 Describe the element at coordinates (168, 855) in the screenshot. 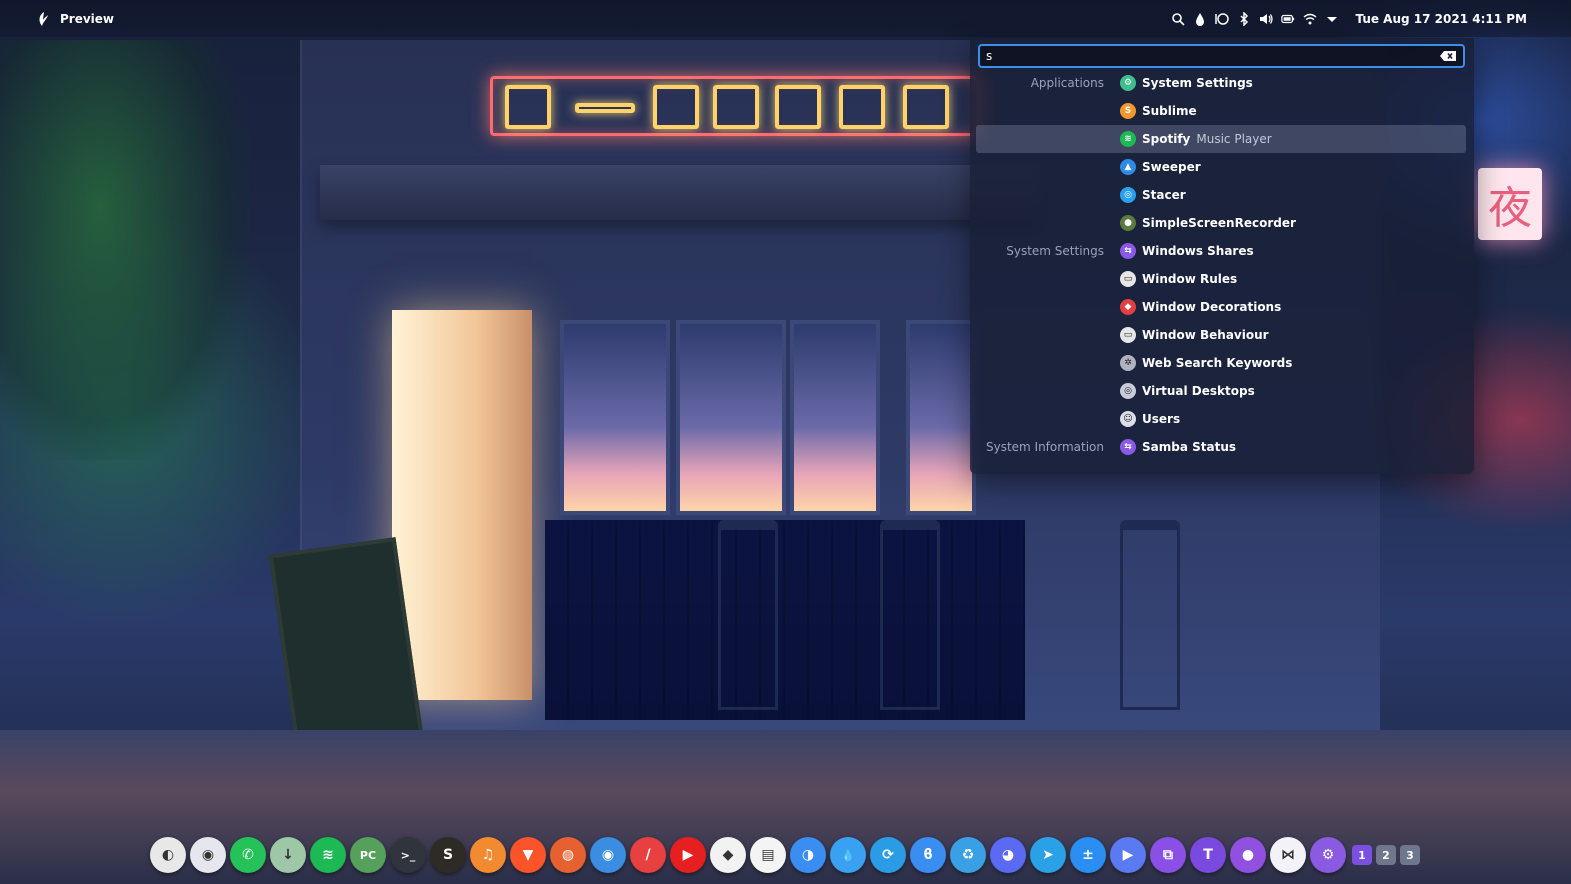

I see `toggle-icon: ◐` at that location.